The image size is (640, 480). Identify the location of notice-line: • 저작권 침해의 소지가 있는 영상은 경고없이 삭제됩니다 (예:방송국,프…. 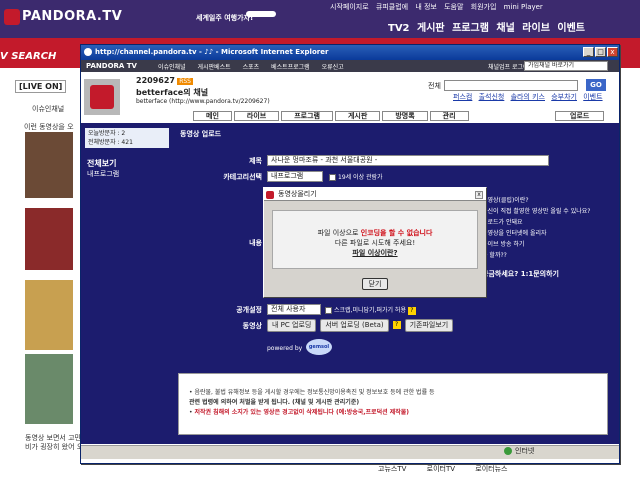
(299, 412).